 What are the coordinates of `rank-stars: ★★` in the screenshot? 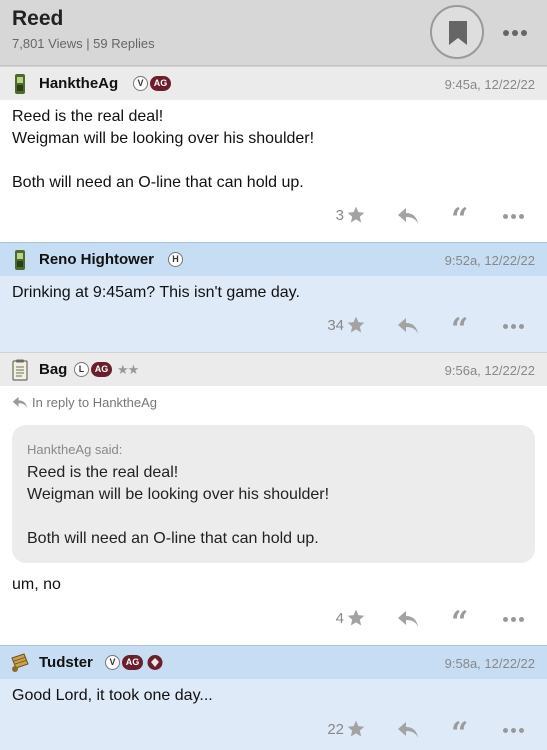 It's located at (128, 369).